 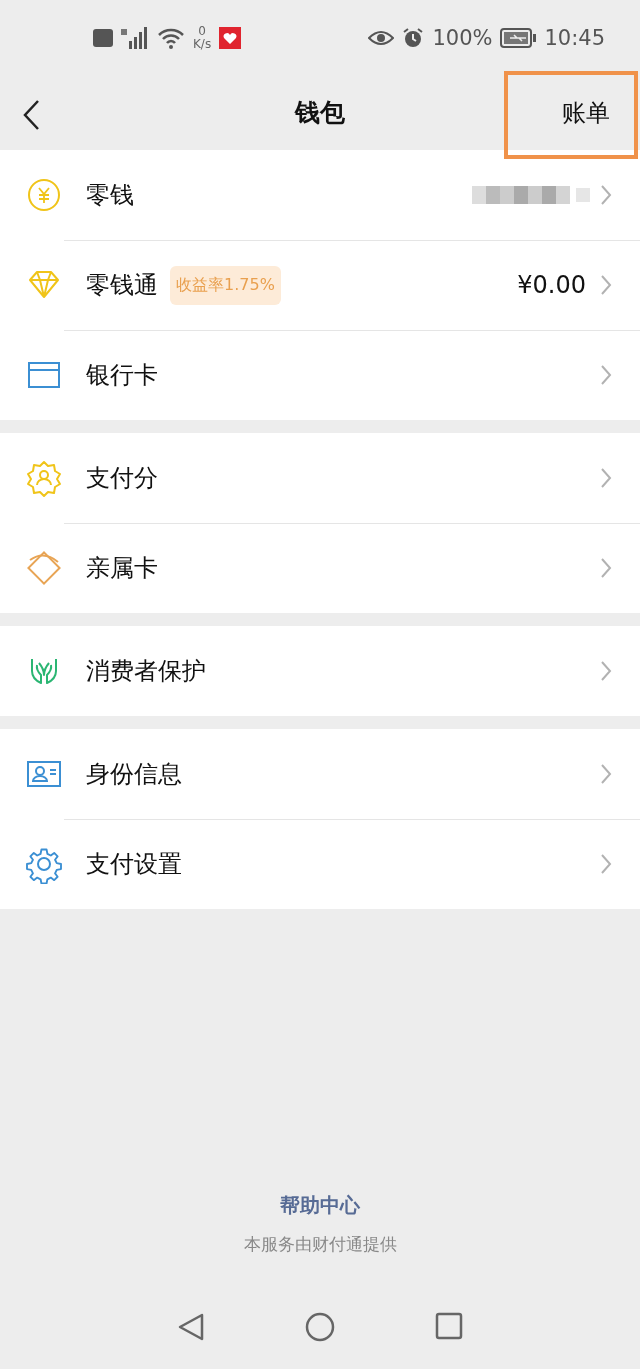 I want to click on list-item: 支付分, so click(x=320, y=478).